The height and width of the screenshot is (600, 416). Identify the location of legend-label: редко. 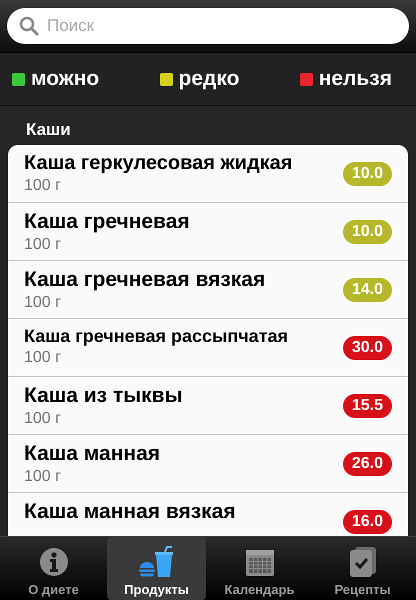
(209, 79).